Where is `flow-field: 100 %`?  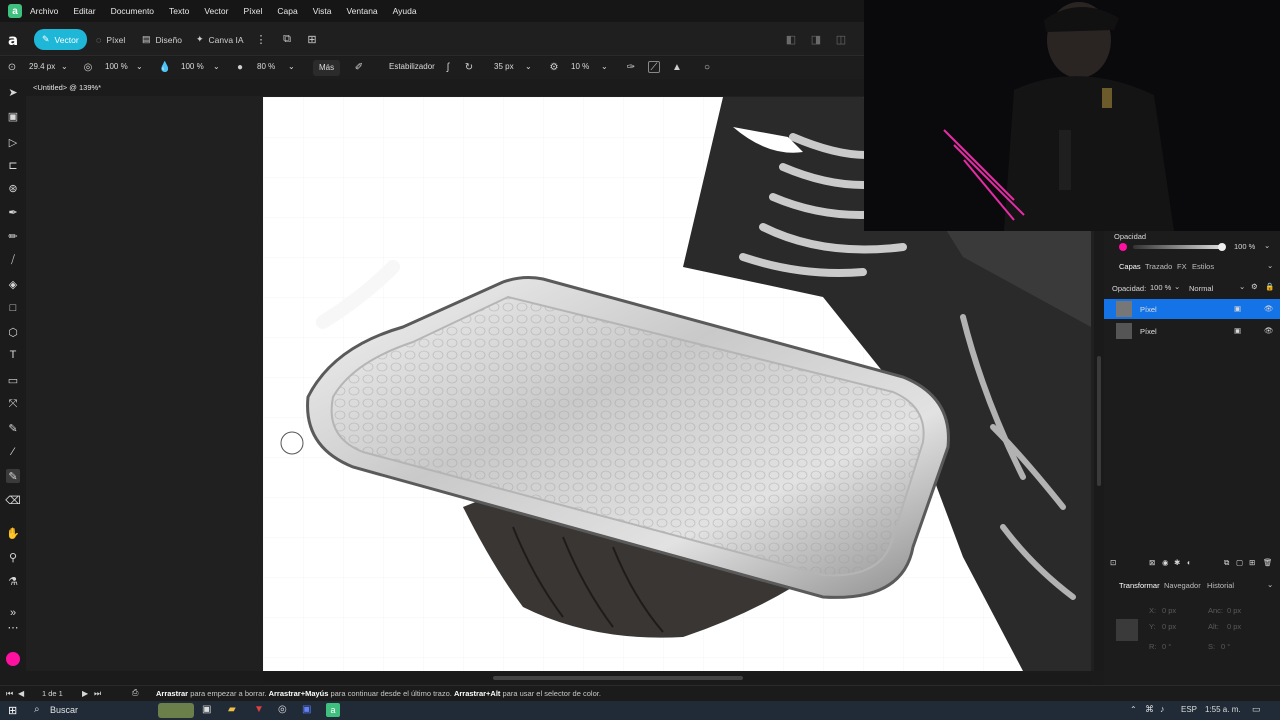 flow-field: 100 % is located at coordinates (192, 66).